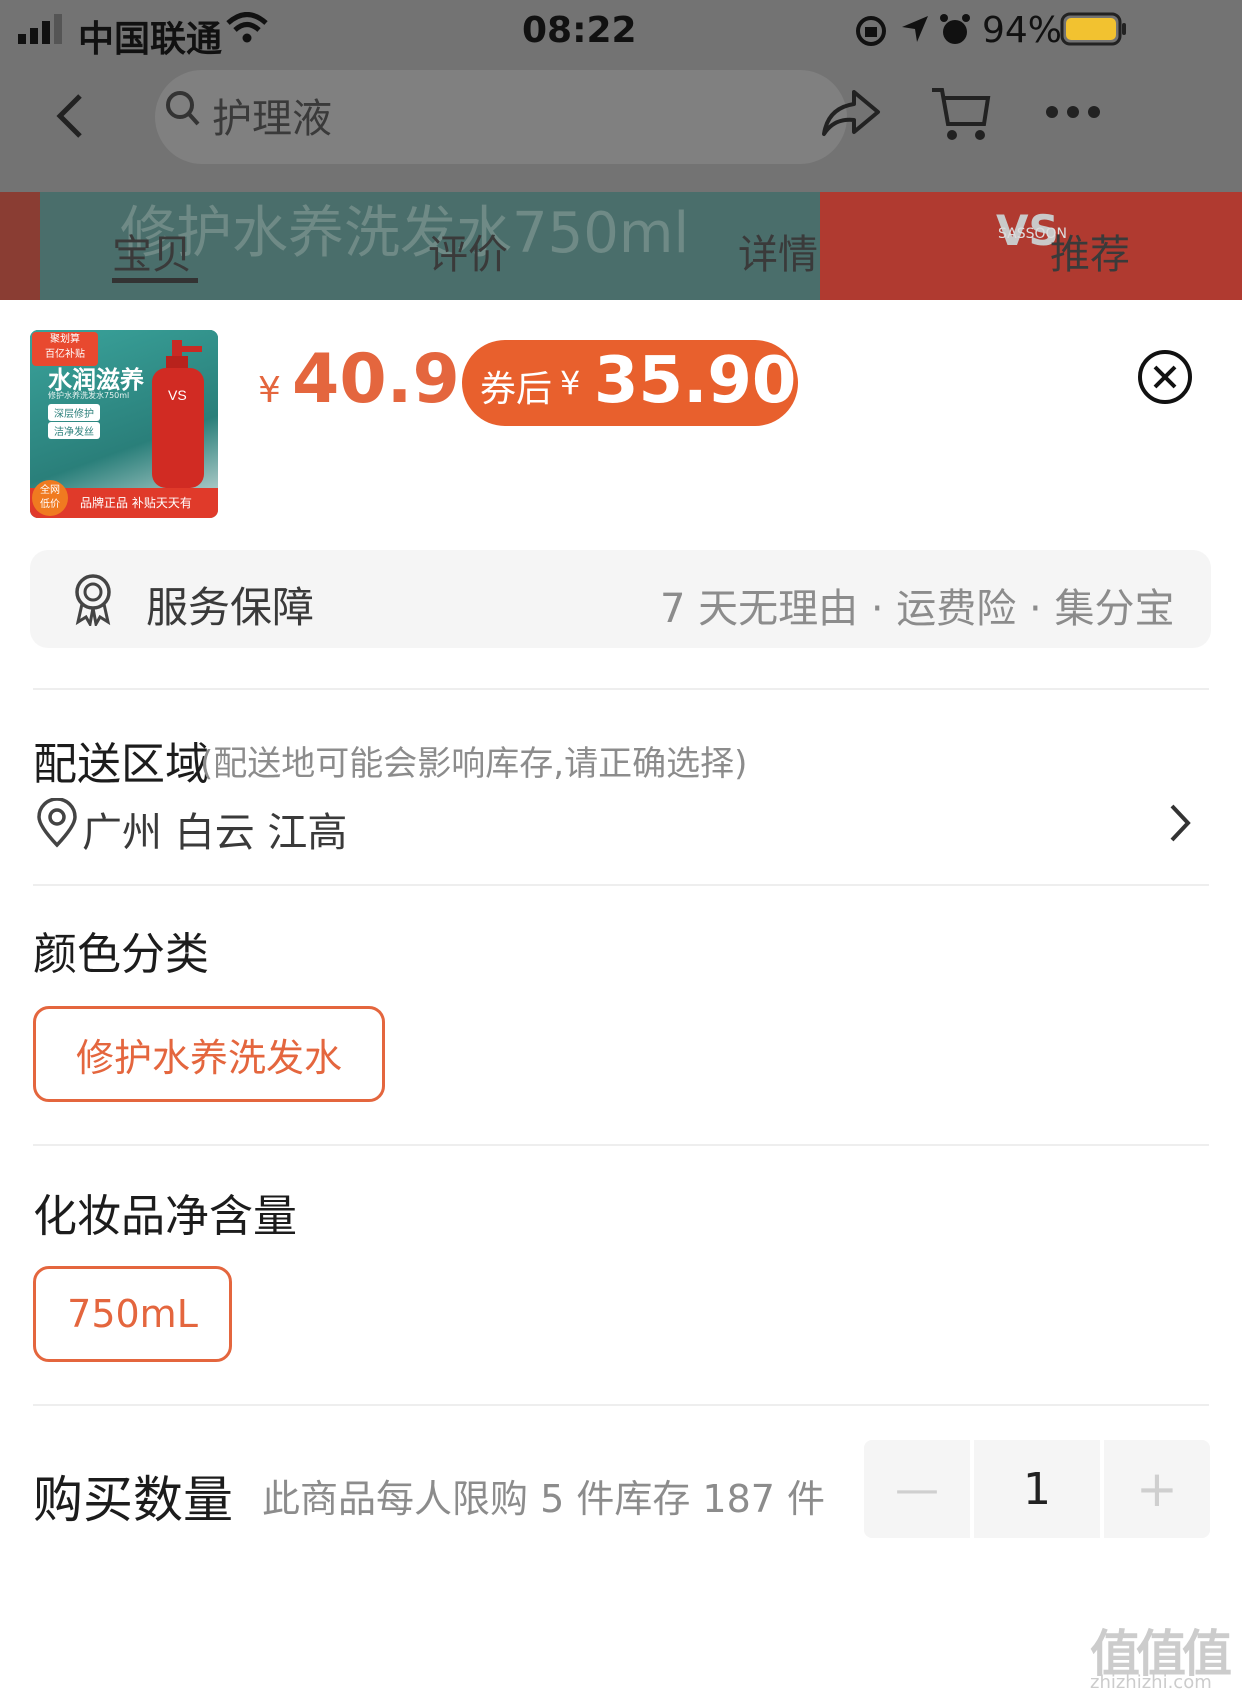 Image resolution: width=1242 pixels, height=1707 pixels. What do you see at coordinates (468, 251) in the screenshot?
I see `tab-reviews: 评价` at bounding box center [468, 251].